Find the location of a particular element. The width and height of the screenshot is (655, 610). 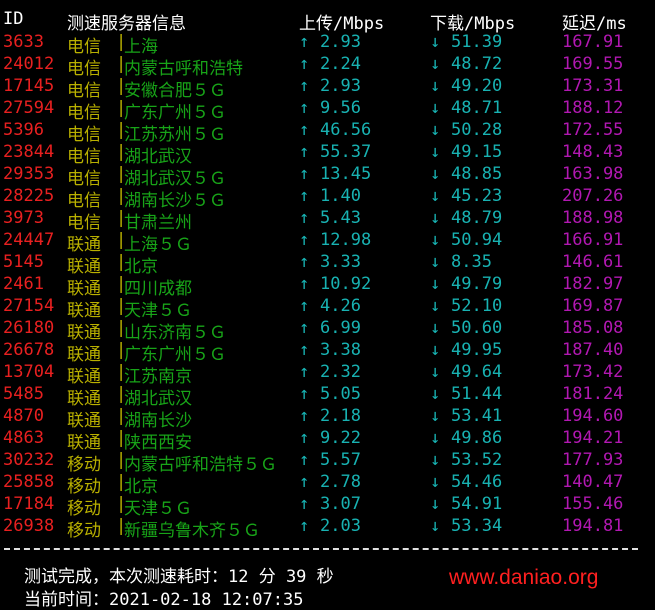

table-row: 5145 联通 | 北京 ↑ 3.33 ↓ 8.35 146.61 is located at coordinates (327, 264).